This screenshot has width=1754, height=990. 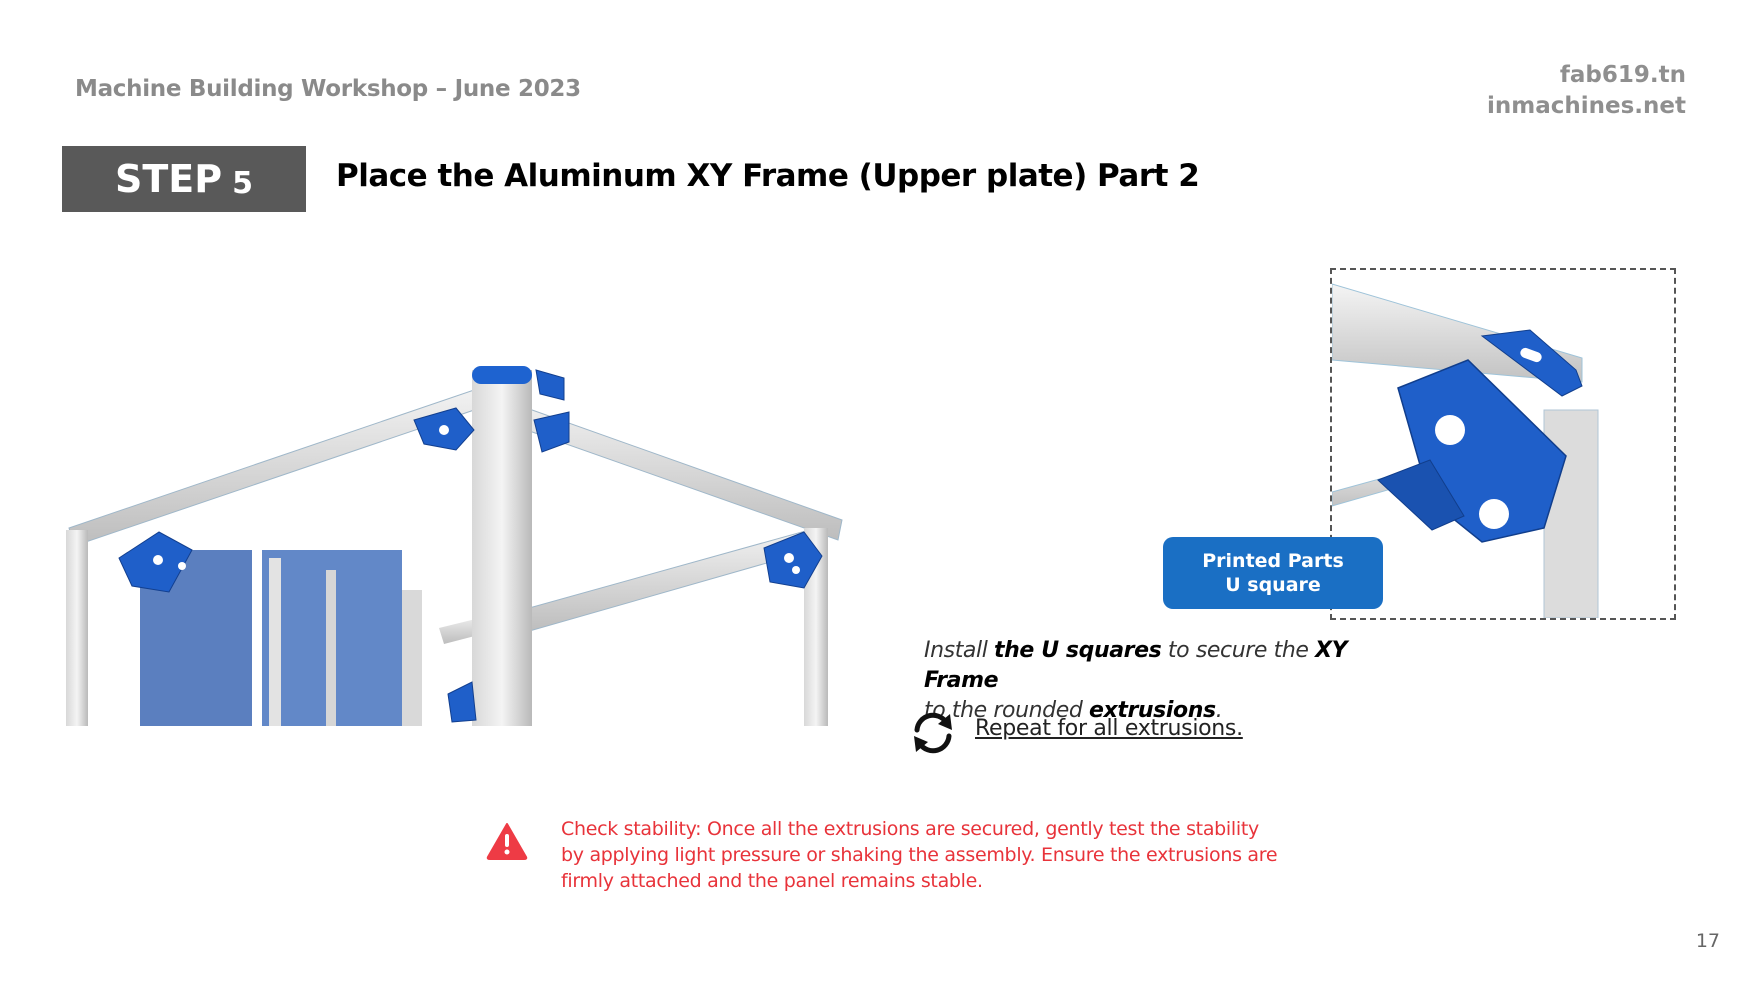 What do you see at coordinates (1109, 728) in the screenshot?
I see `repeat-instruction: Repeat for all extrusions.` at bounding box center [1109, 728].